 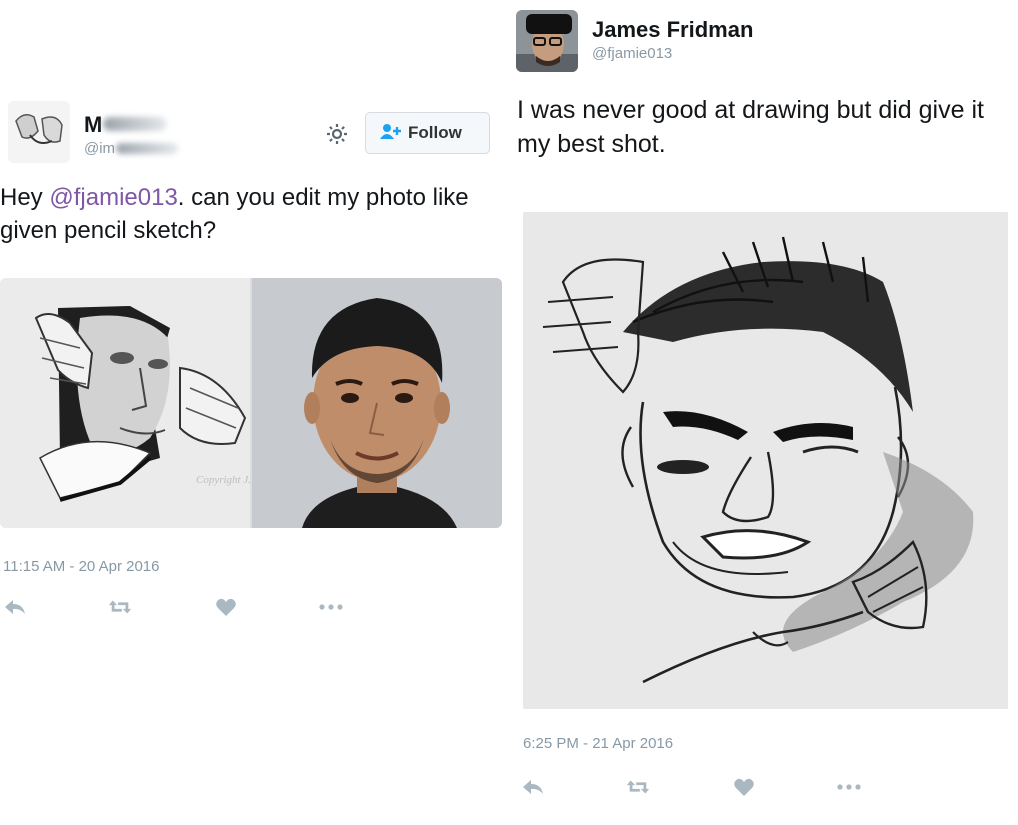 I want to click on timestamp: 11:15 AM - 20 Apr 2016, so click(x=81, y=566).